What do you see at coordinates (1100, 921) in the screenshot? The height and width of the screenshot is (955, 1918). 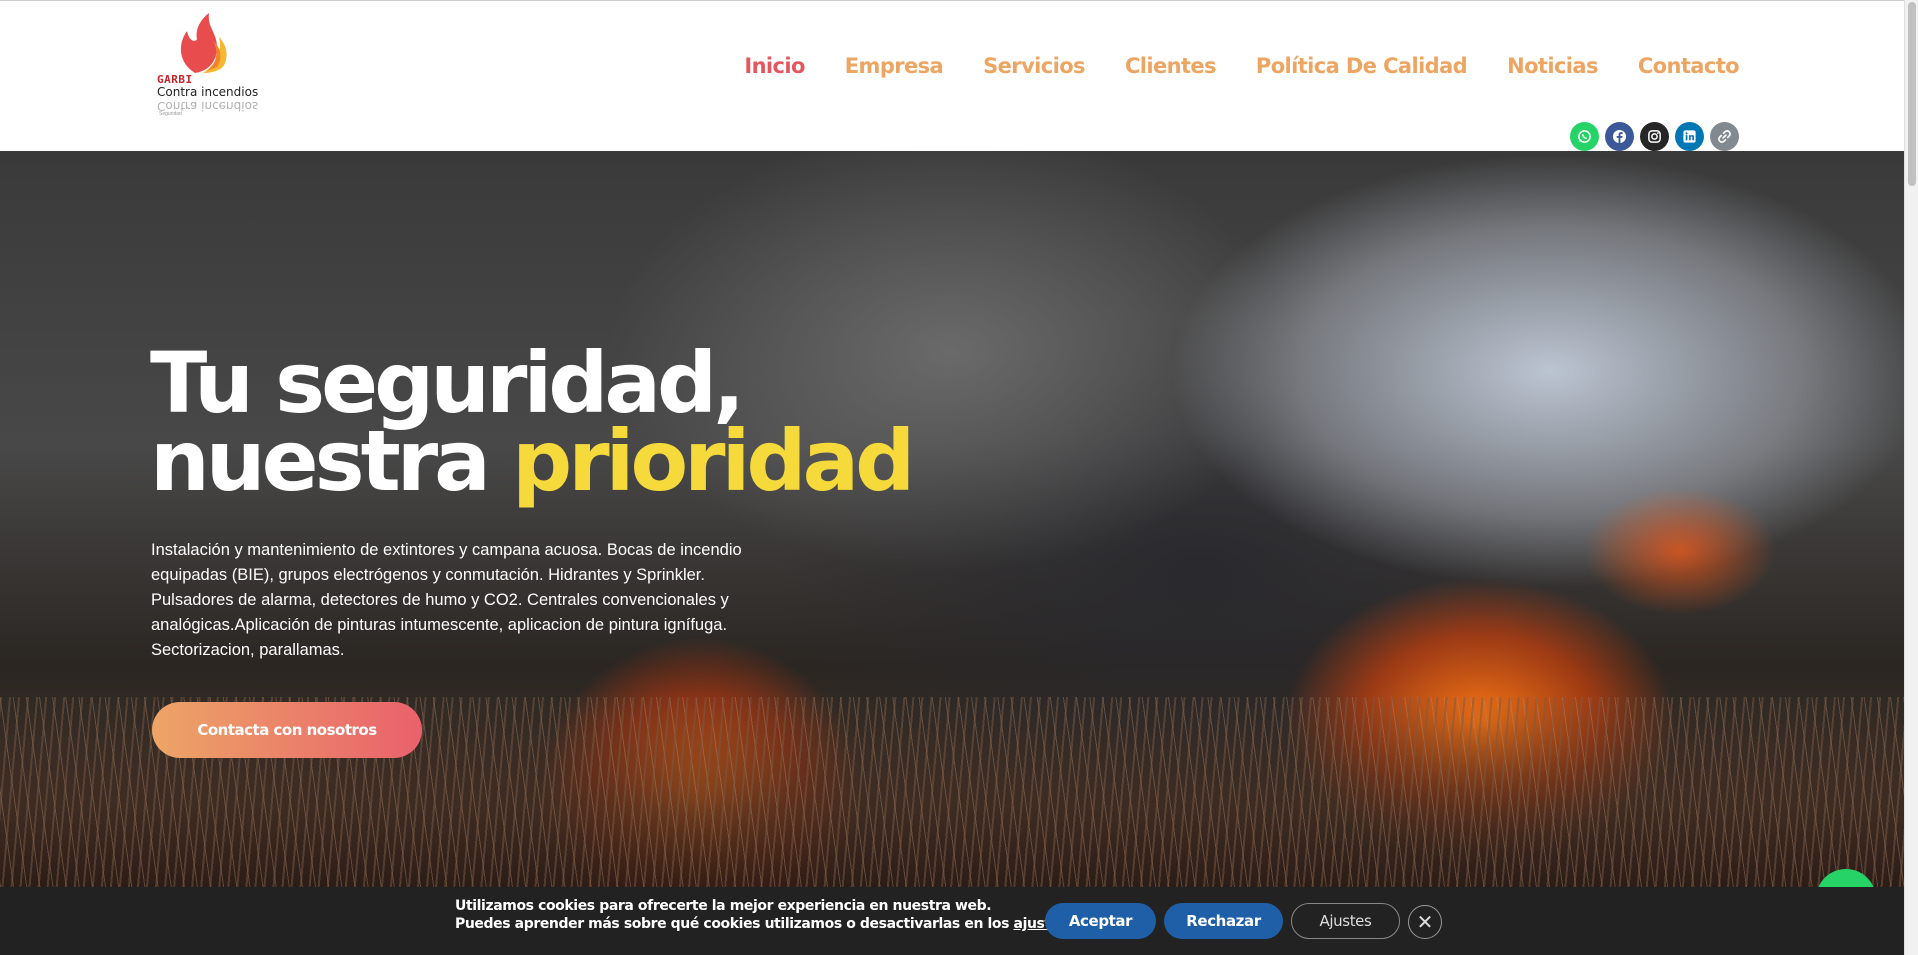 I see `accept-cookies-button: Aceptar` at bounding box center [1100, 921].